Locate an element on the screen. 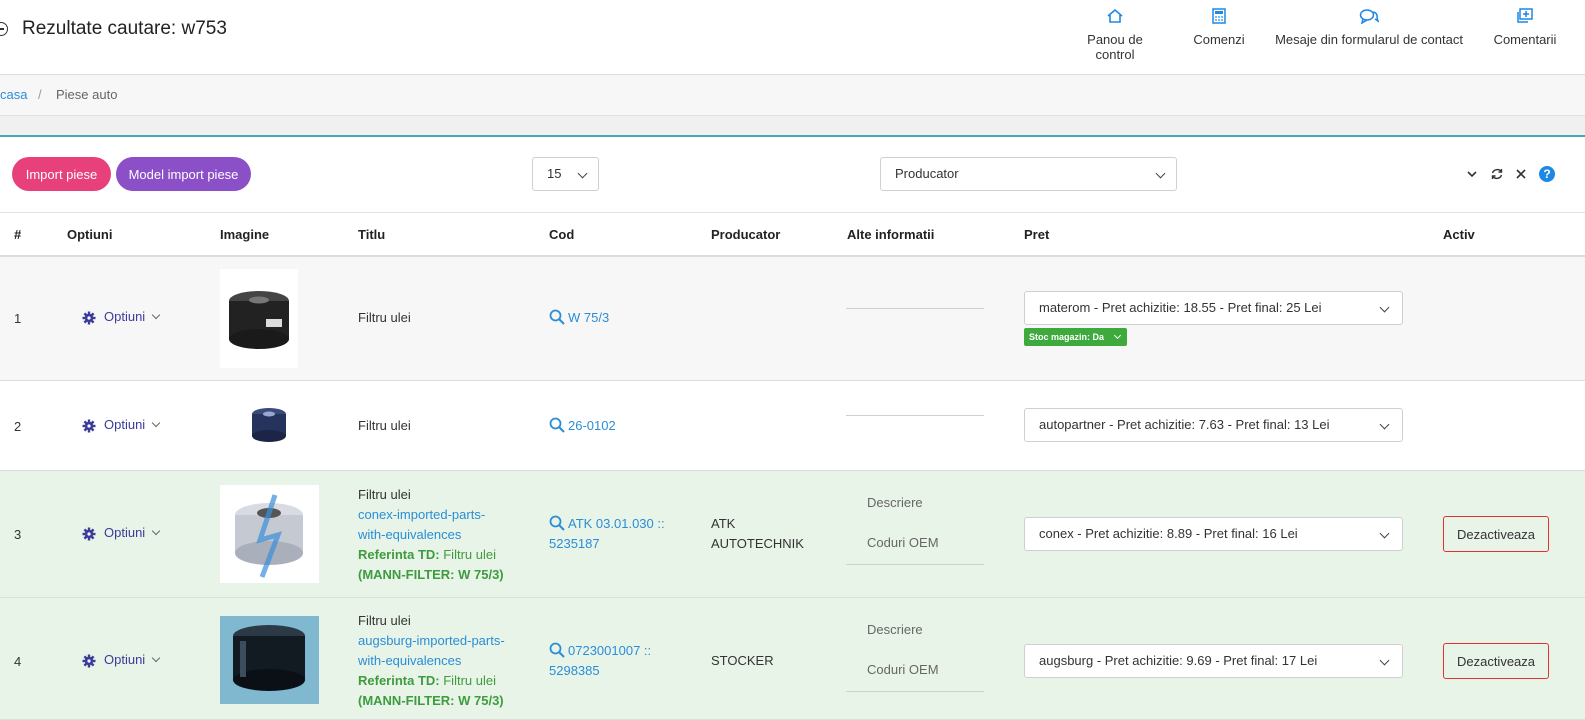 This screenshot has width=1585, height=720. refresh-icon is located at coordinates (1497, 174).